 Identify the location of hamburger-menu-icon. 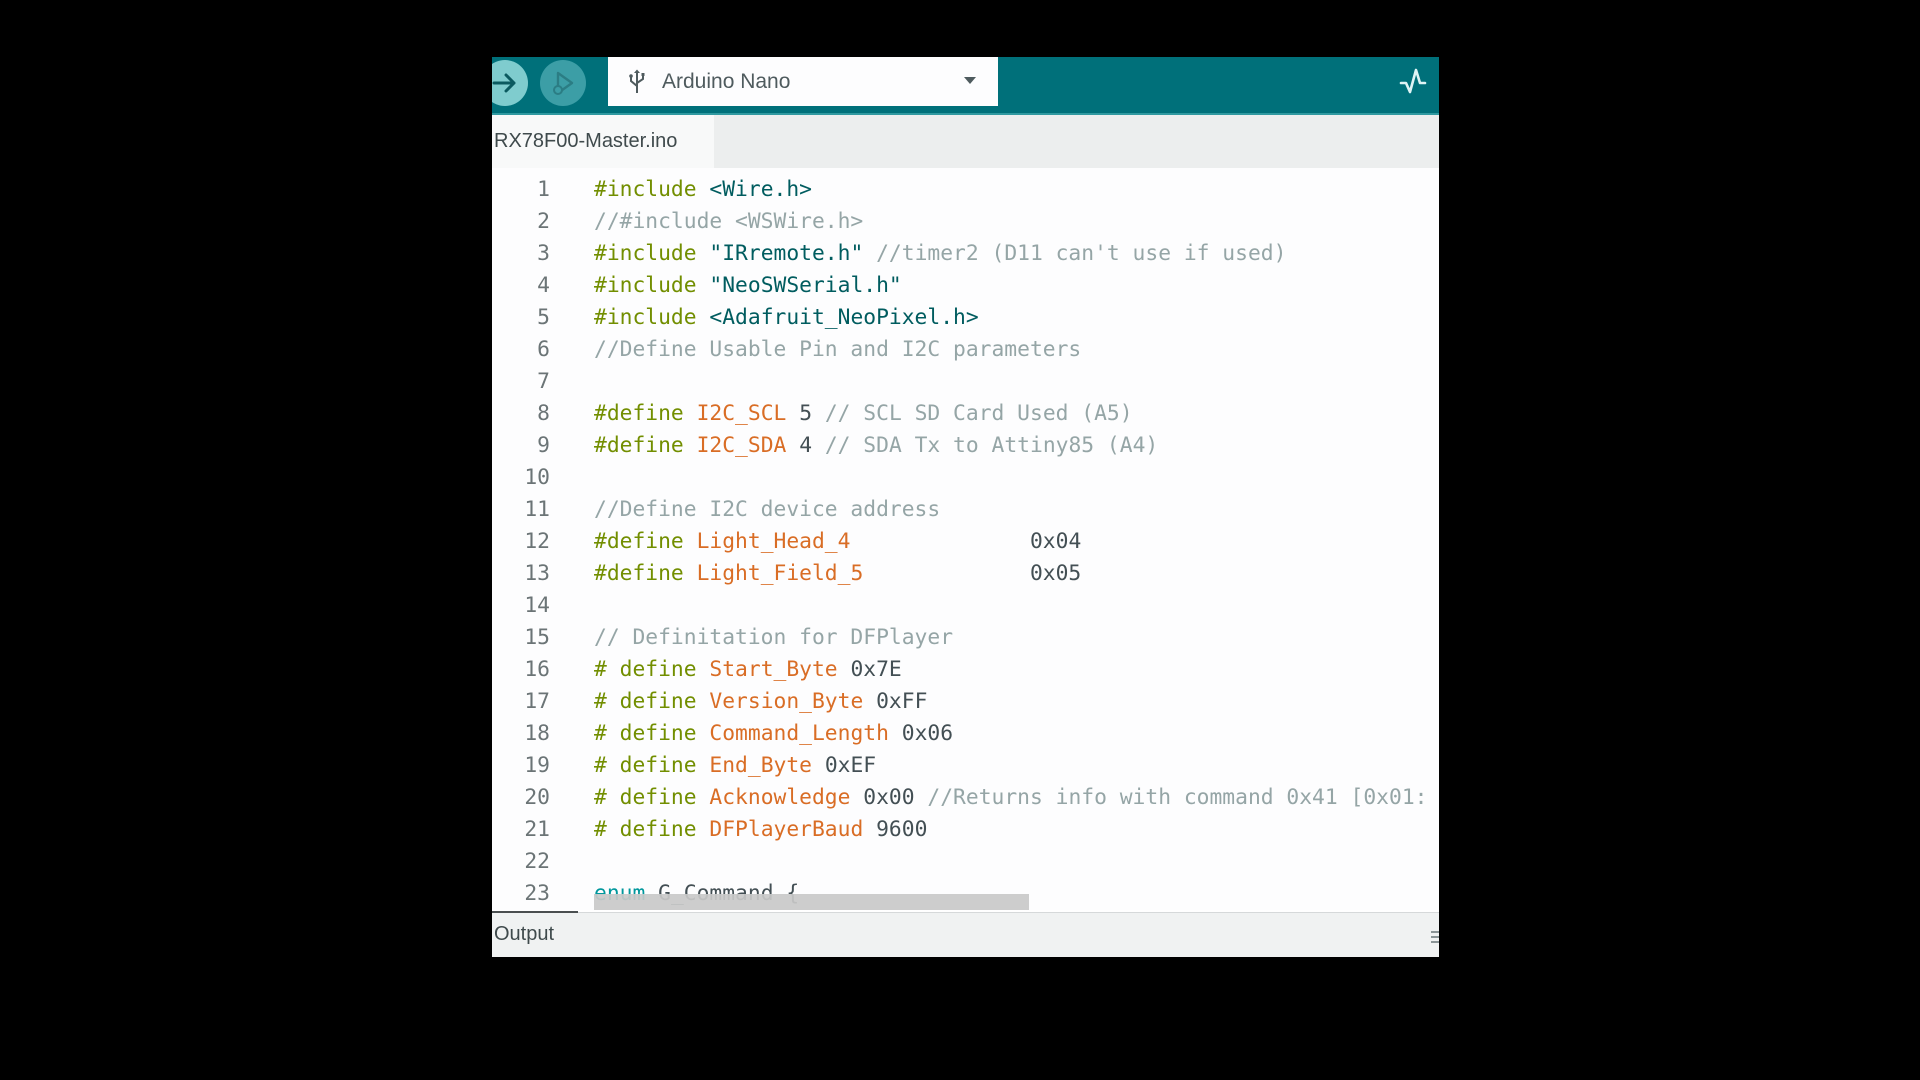
(1435, 939).